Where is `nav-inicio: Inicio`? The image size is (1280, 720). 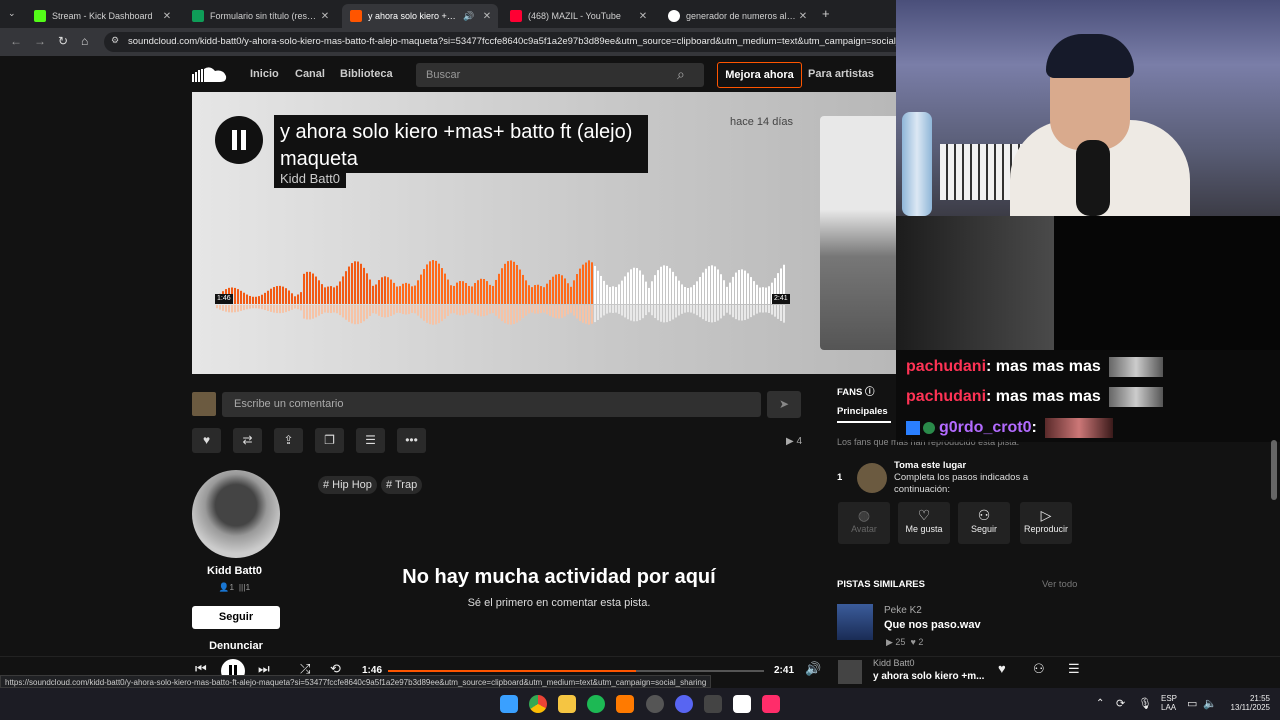
nav-inicio: Inicio is located at coordinates (264, 74).